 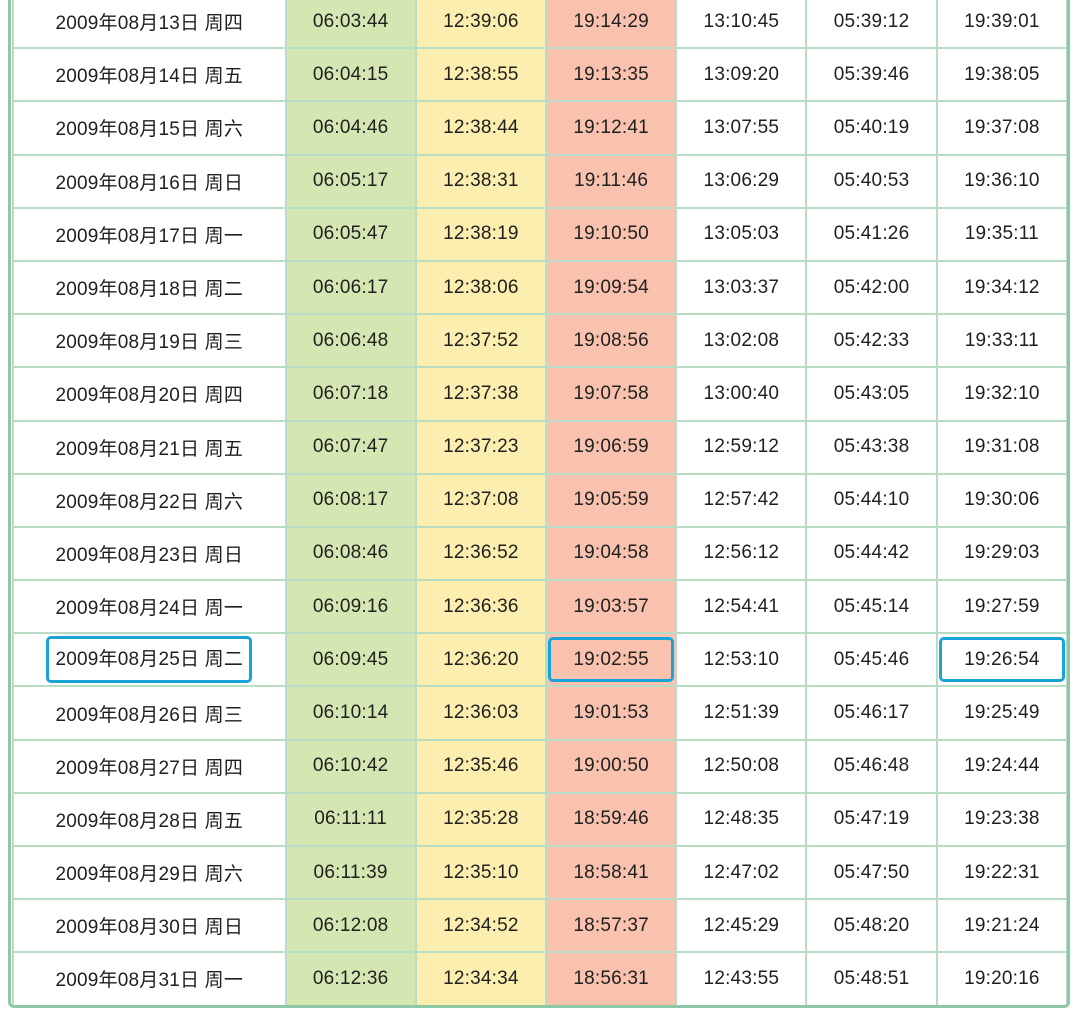 I want to click on cell-value: 05:39:12, so click(x=871, y=21).